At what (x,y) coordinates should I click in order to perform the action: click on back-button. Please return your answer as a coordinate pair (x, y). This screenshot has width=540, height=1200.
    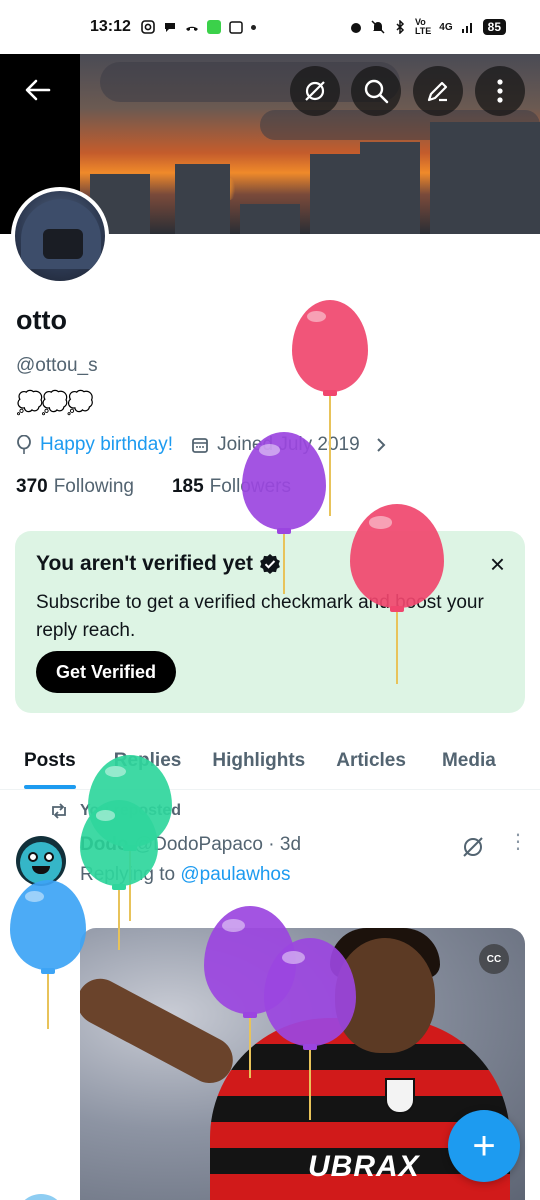
    Looking at the image, I should click on (38, 90).